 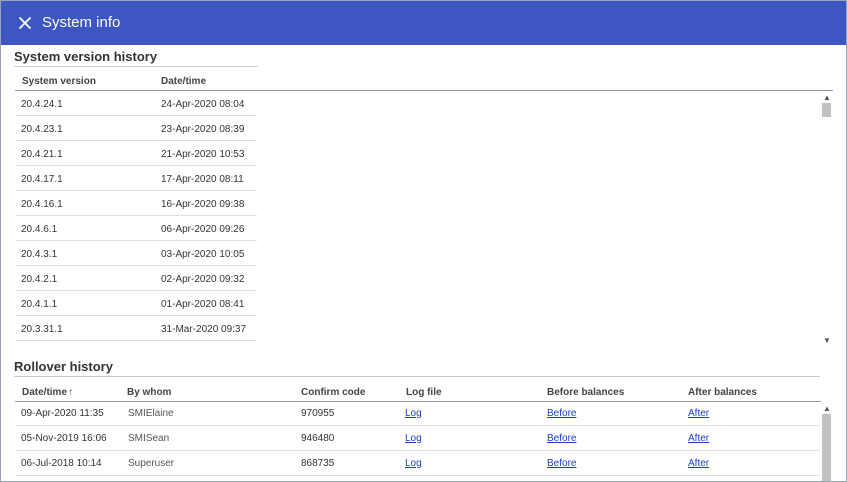 I want to click on column-header-system-version: System version, so click(x=59, y=81).